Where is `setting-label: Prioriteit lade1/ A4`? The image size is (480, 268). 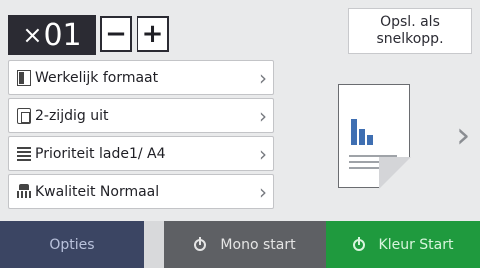
setting-label: Prioriteit lade1/ A4 is located at coordinates (100, 153).